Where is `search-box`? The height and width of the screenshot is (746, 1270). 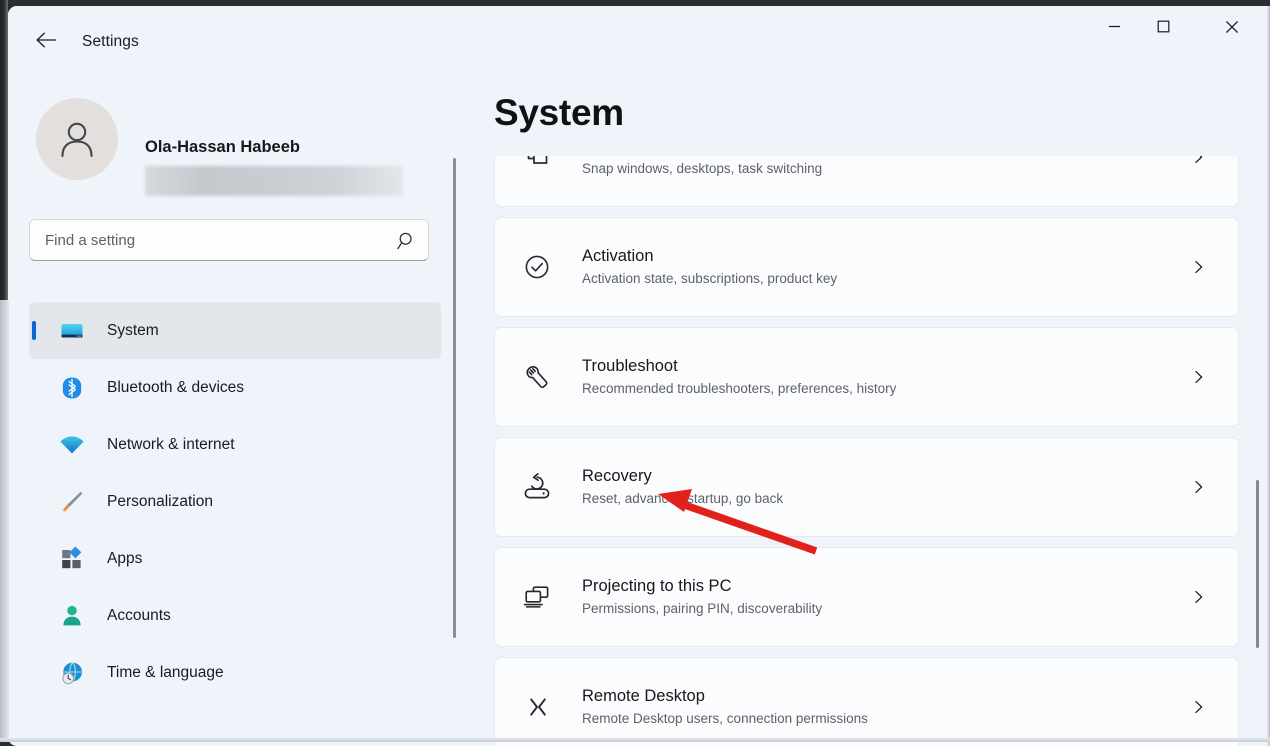 search-box is located at coordinates (229, 240).